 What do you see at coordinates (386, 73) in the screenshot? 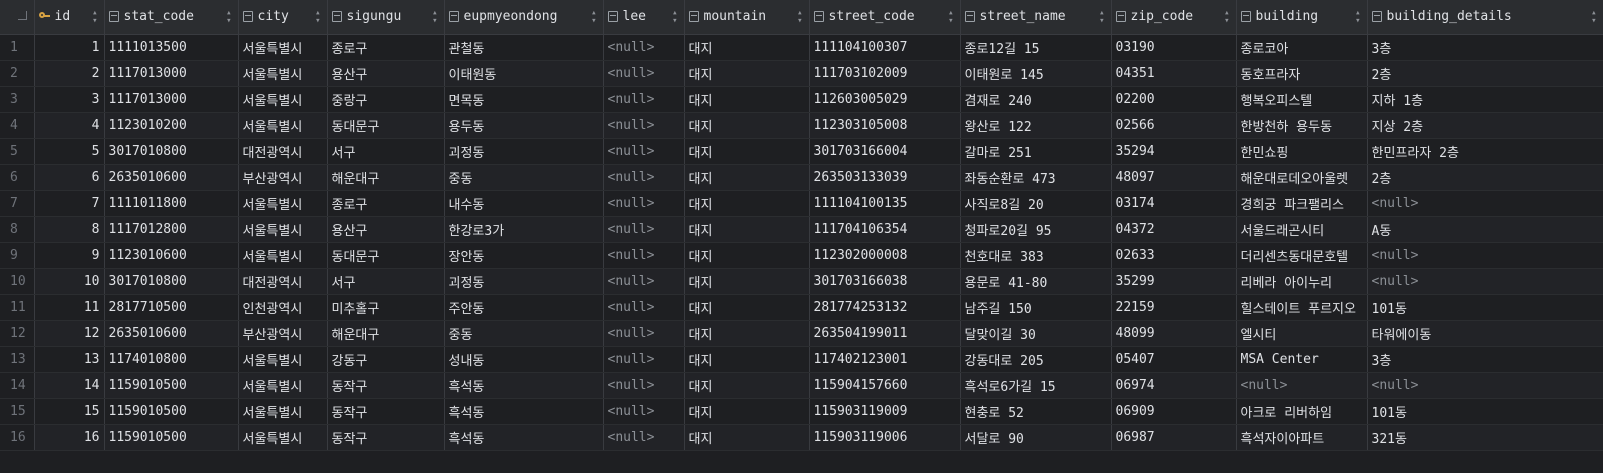
I see `cell-sigungu: 용산구` at bounding box center [386, 73].